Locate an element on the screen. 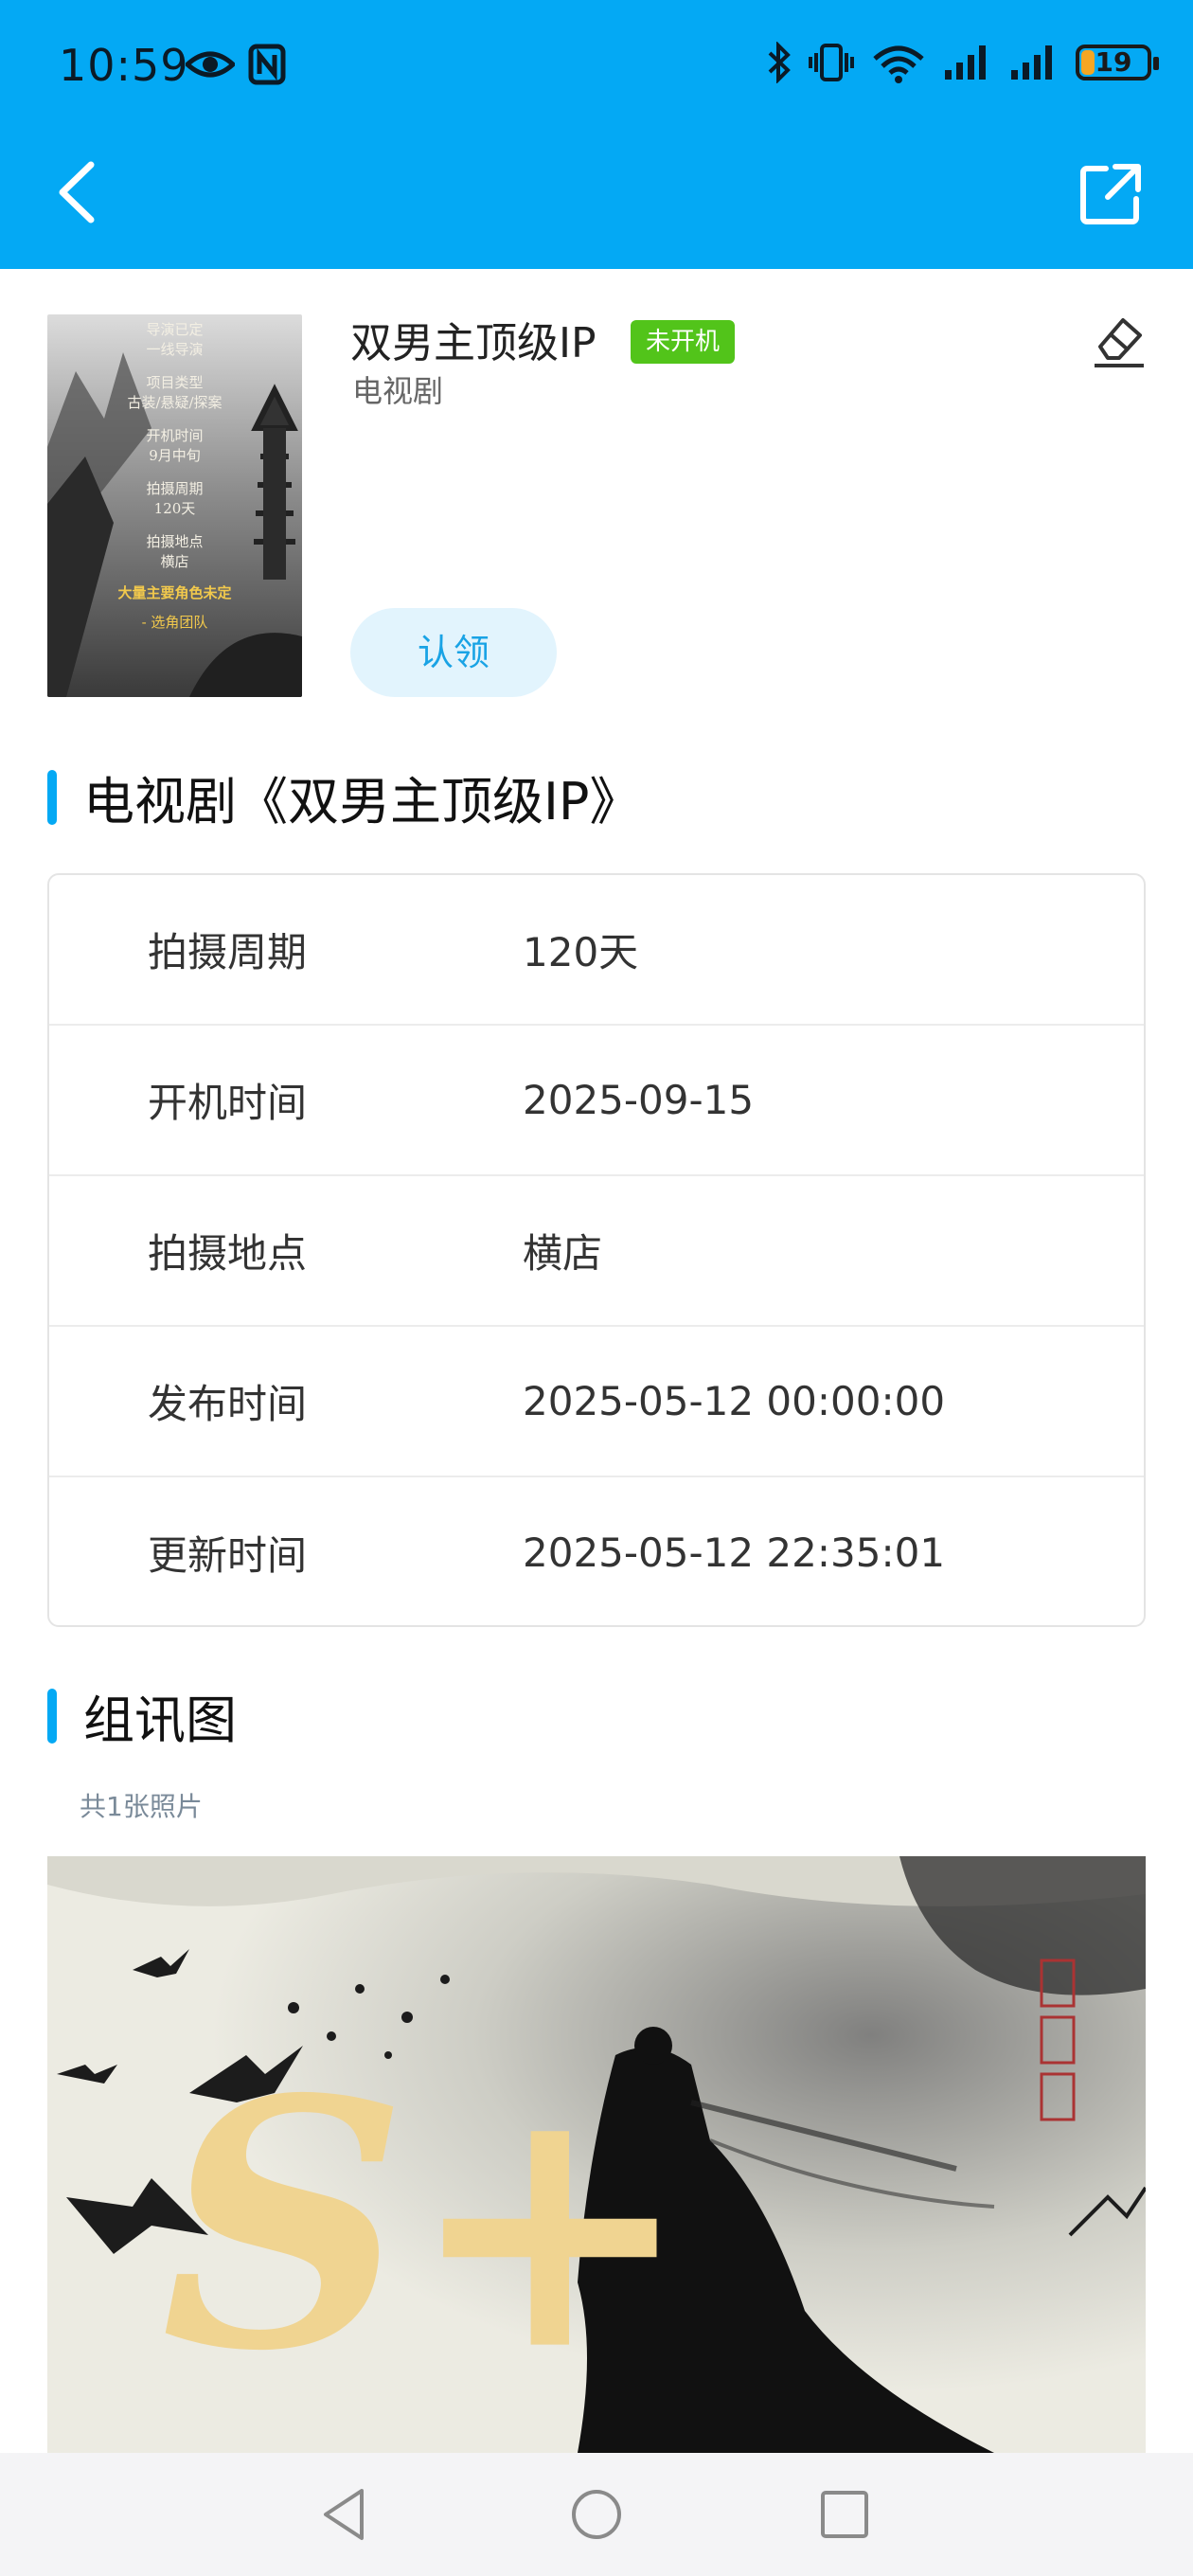  status-badge: 未开机 is located at coordinates (683, 342).